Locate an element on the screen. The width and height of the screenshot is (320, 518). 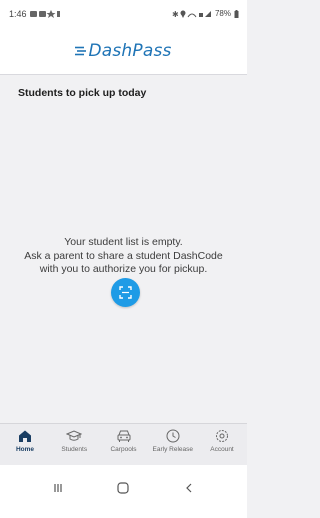
recents-icon is located at coordinates (58, 487).